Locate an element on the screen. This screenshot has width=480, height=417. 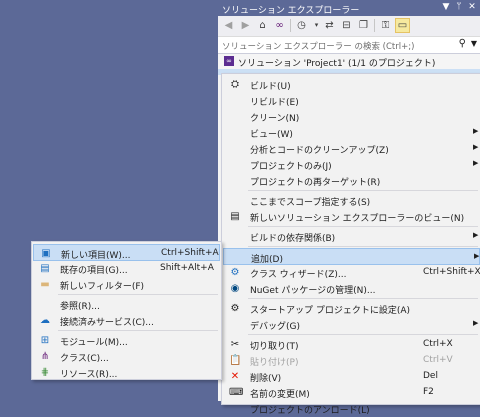
menu-item-analyze: 分析とコードのクリーンアップ(Z) ▶ is located at coordinates (351, 148).